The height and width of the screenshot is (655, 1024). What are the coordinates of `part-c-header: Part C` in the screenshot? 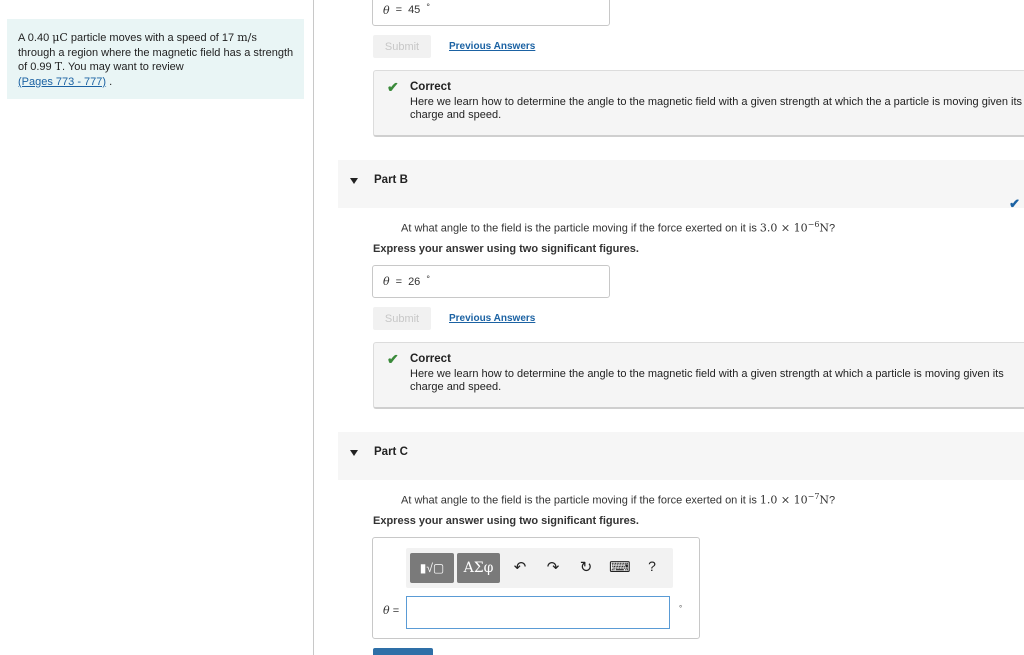 It's located at (681, 456).